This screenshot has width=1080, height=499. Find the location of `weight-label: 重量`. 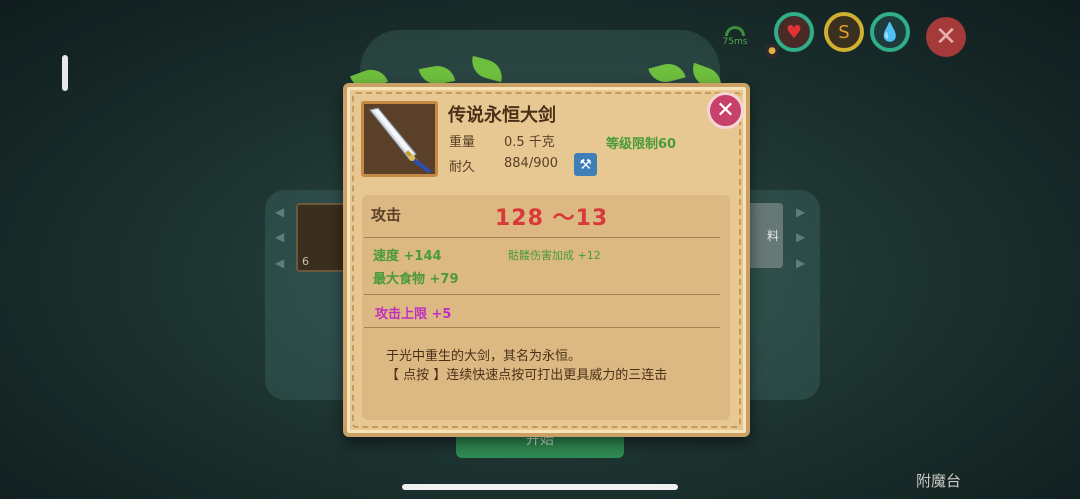

weight-label: 重量 is located at coordinates (462, 142).